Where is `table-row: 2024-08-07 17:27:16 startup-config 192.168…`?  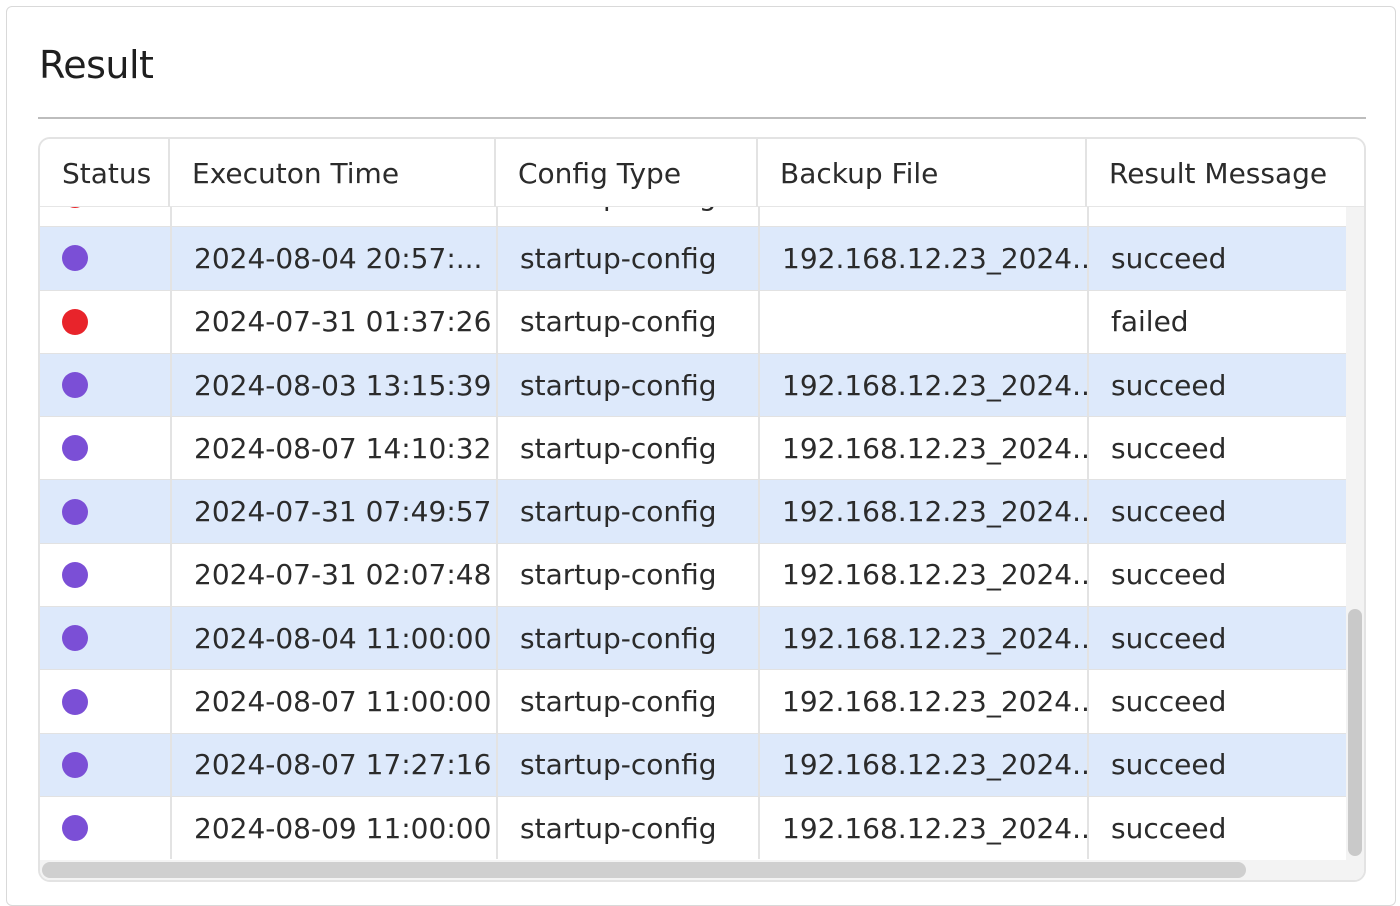
table-row: 2024-08-07 17:27:16 startup-config 192.168… is located at coordinates (694, 765).